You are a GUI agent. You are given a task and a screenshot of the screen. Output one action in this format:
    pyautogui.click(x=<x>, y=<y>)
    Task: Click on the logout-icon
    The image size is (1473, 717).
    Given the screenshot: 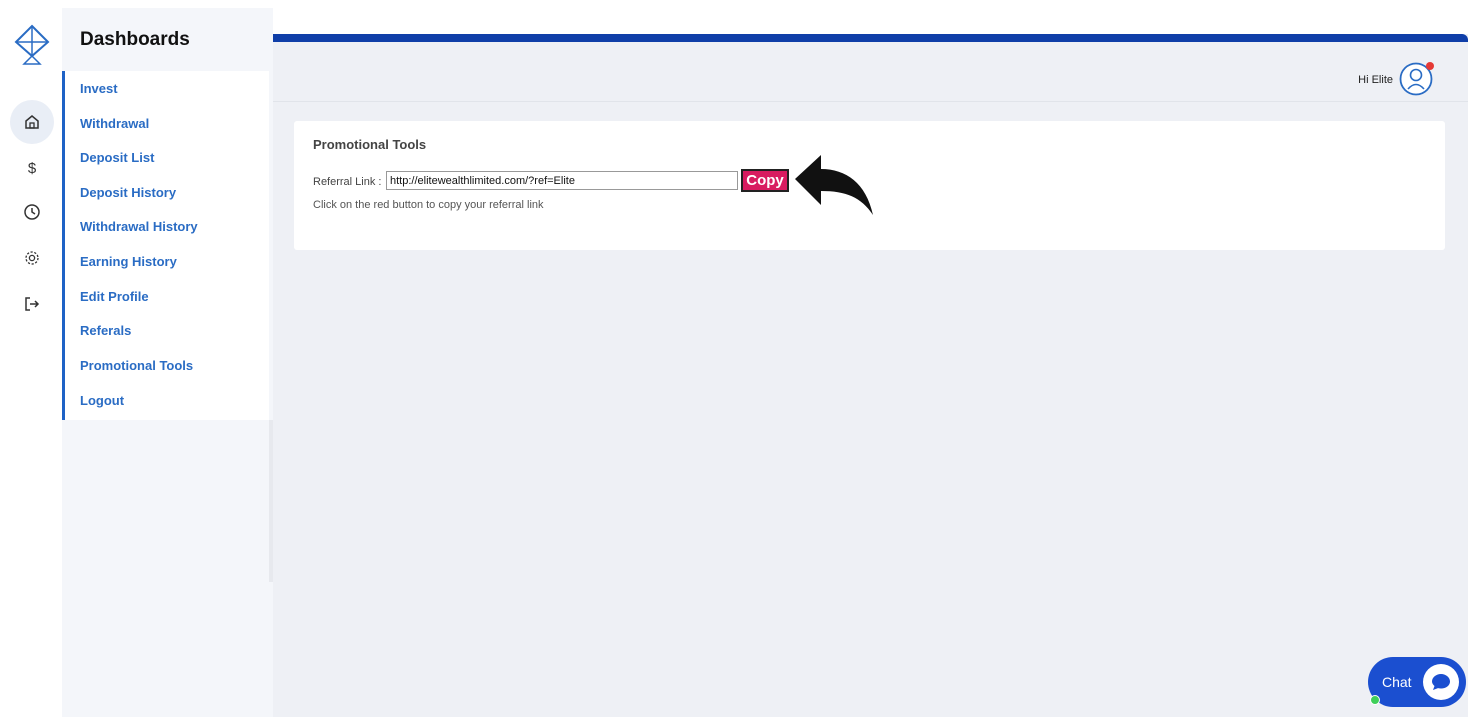 What is the action you would take?
    pyautogui.click(x=32, y=304)
    